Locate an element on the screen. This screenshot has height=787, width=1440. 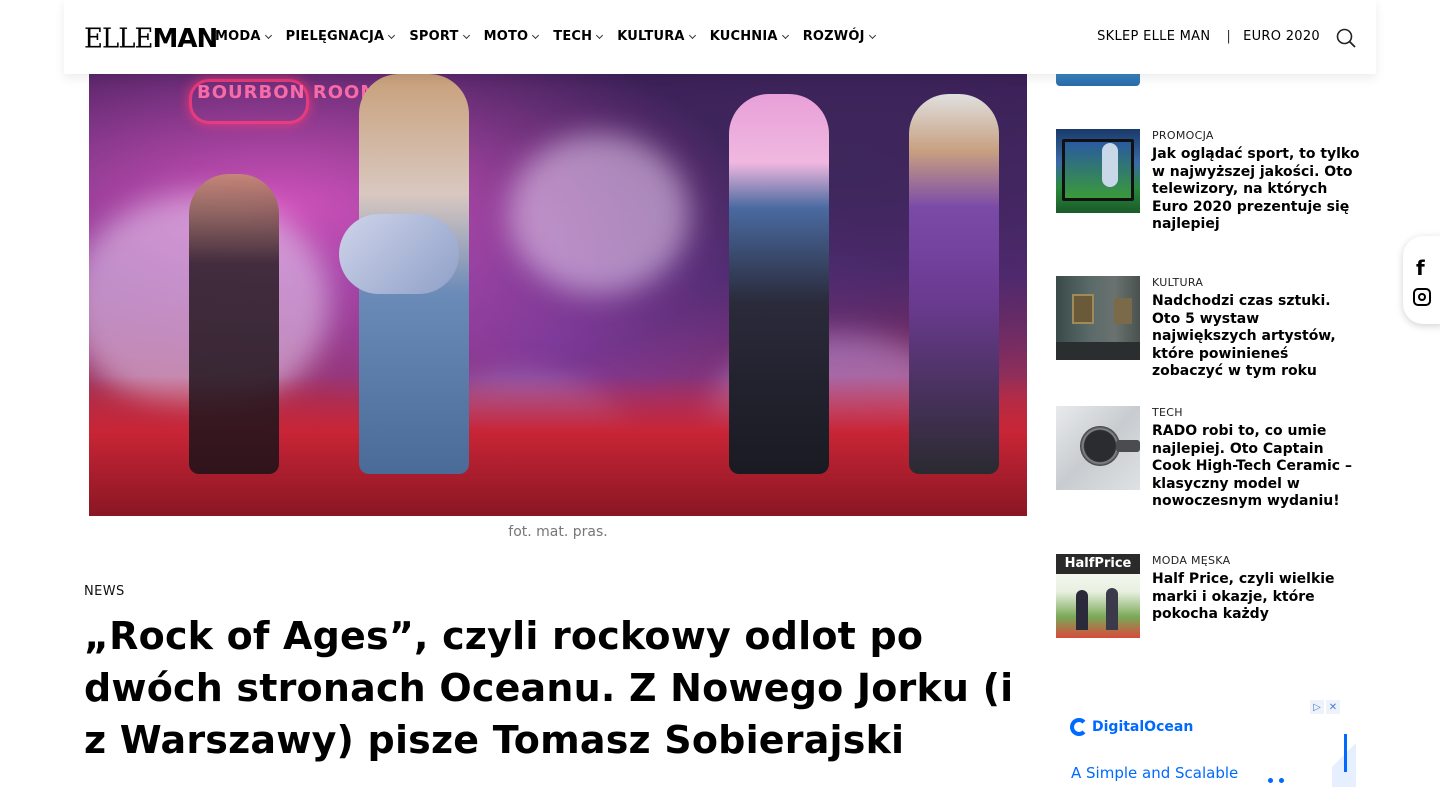
advertisement-banner: ▷ ✕ DigitalOcean A Simple and Scalable is located at coordinates (1206, 743).